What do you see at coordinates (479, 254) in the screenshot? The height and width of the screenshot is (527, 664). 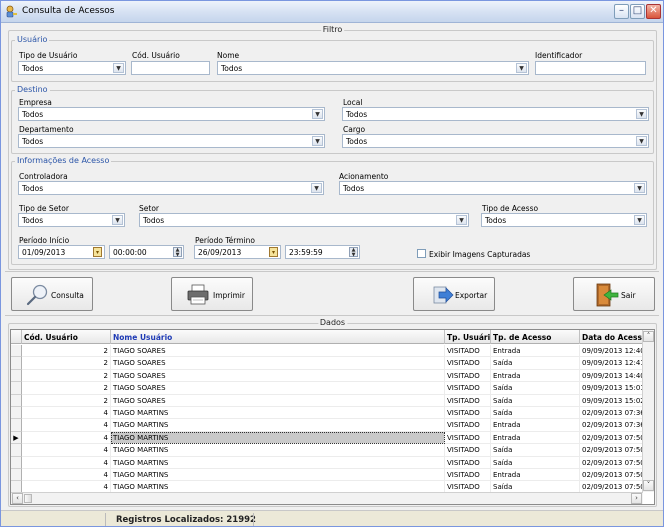 I see `exibir-imagens-label: Exibir Imagens Capturadas` at bounding box center [479, 254].